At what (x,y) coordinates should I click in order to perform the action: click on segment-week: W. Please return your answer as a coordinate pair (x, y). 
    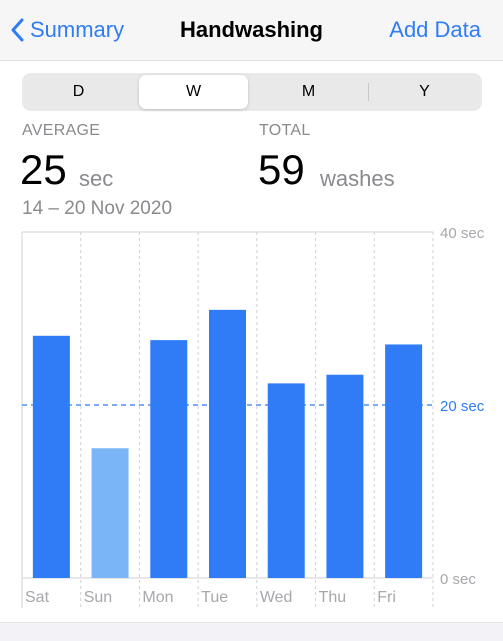
    Looking at the image, I should click on (193, 92).